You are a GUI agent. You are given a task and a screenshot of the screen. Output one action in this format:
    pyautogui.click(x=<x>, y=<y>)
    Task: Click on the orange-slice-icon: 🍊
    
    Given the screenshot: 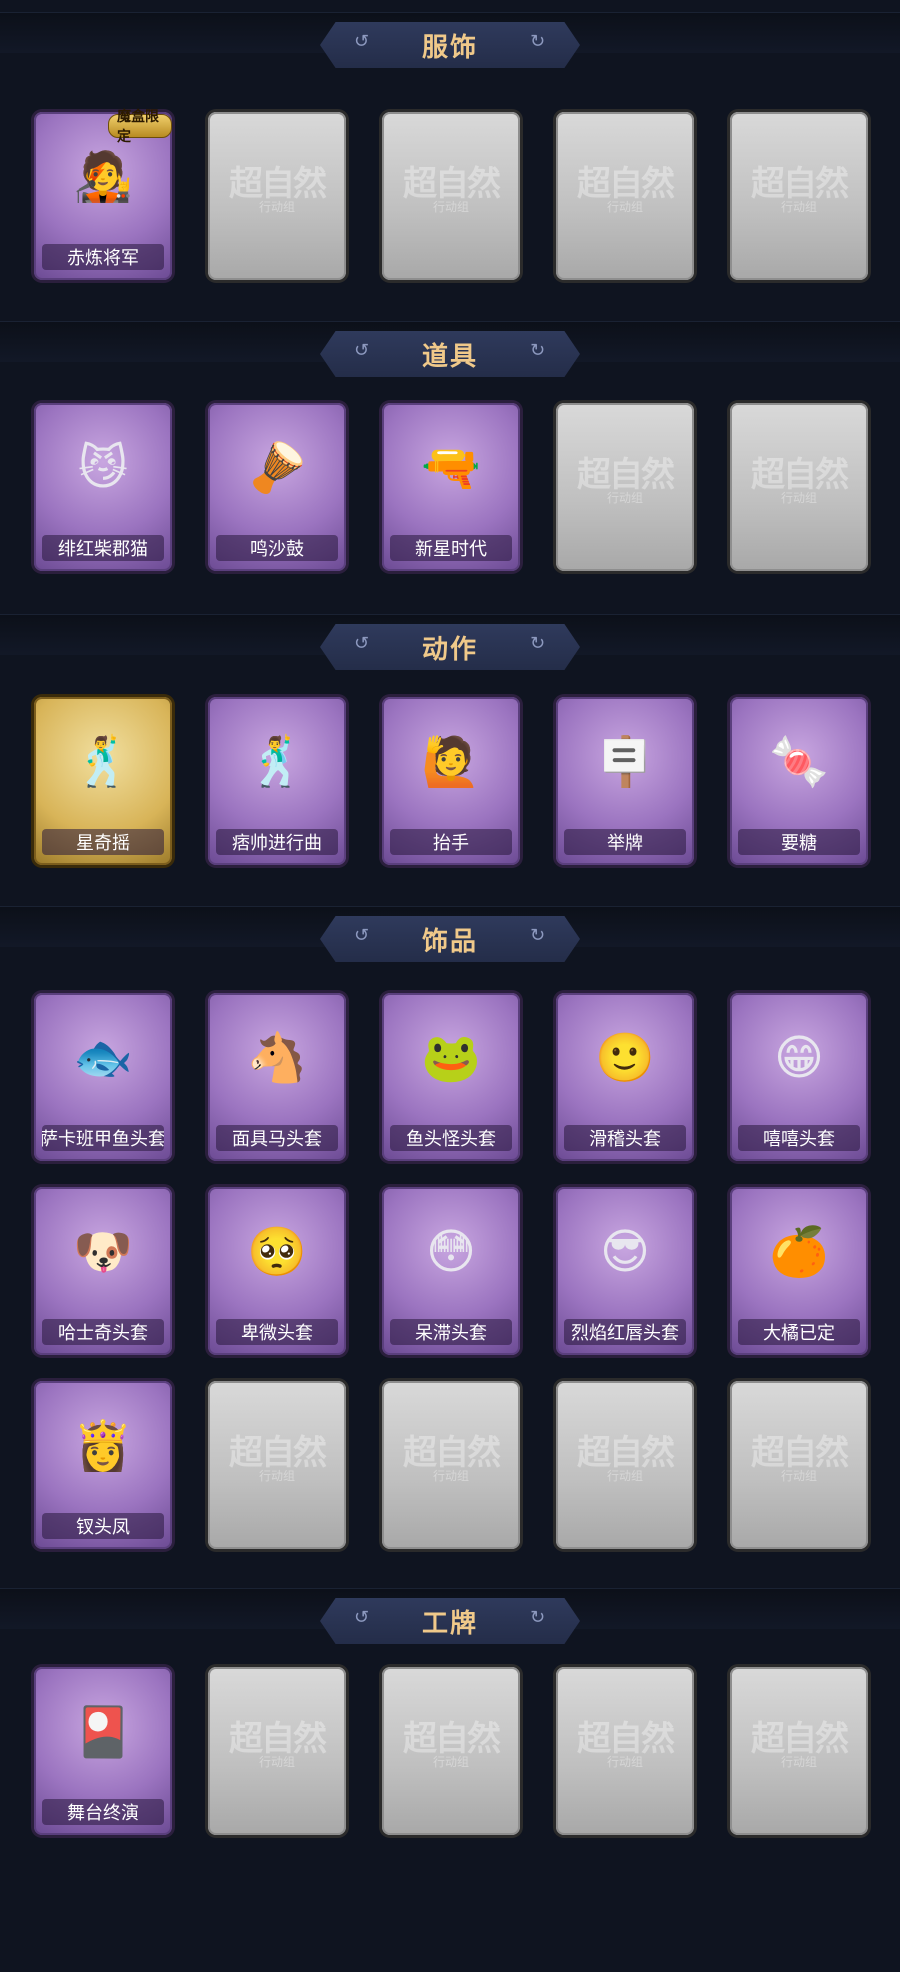 What is the action you would take?
    pyautogui.click(x=799, y=1252)
    